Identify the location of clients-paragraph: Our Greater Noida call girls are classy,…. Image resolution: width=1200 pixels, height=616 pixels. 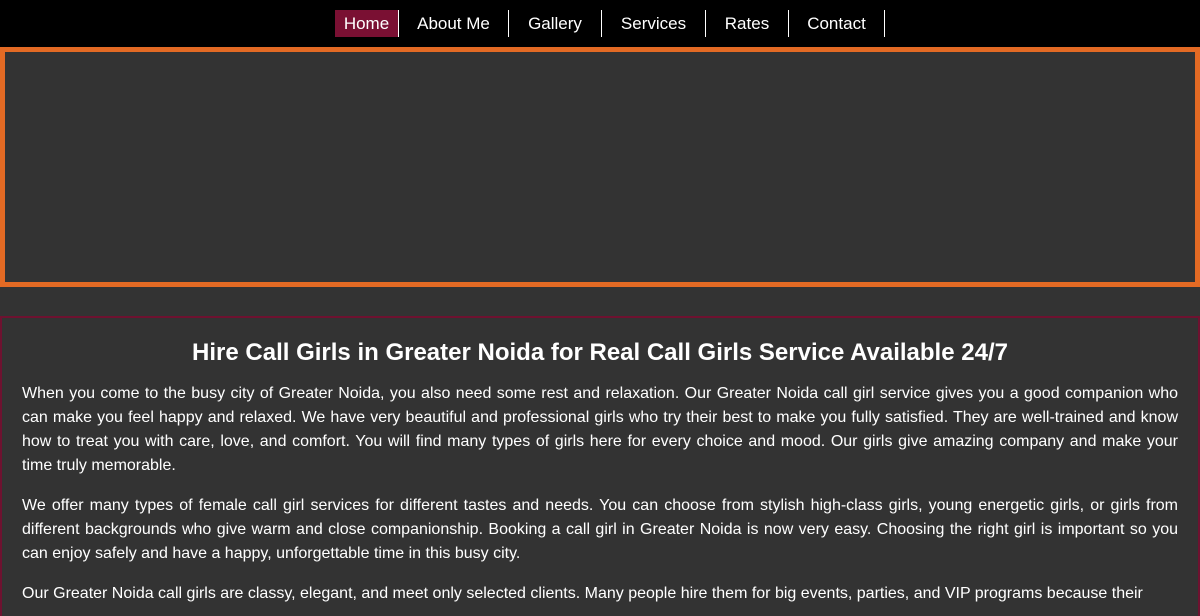
(582, 593).